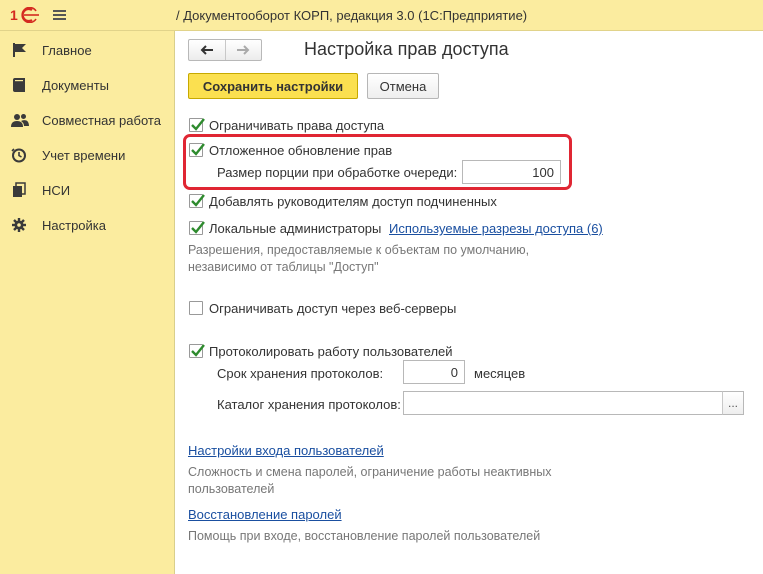 This screenshot has height=574, width=763. Describe the element at coordinates (19, 189) in the screenshot. I see `books-icon` at that location.